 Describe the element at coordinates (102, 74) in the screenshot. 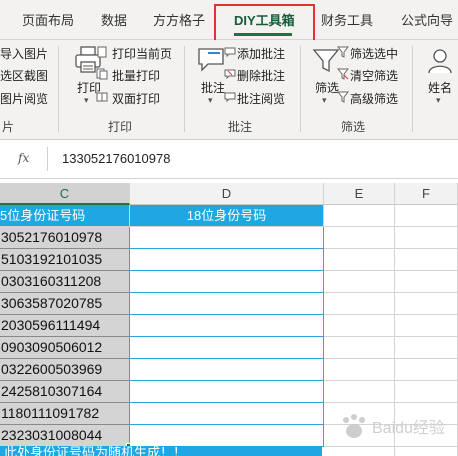

I see `batch-print-icon` at that location.